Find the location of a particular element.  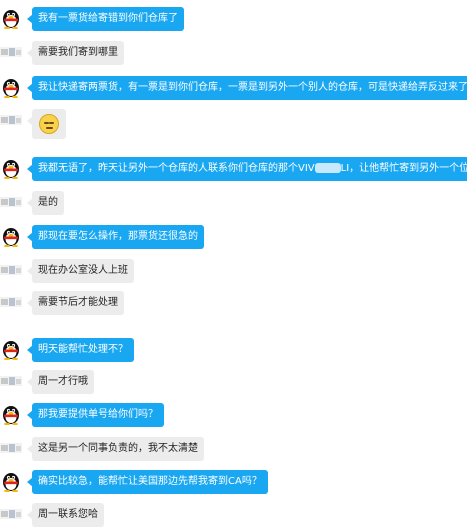

message-bubble: 周一才行哦 is located at coordinates (63, 382).